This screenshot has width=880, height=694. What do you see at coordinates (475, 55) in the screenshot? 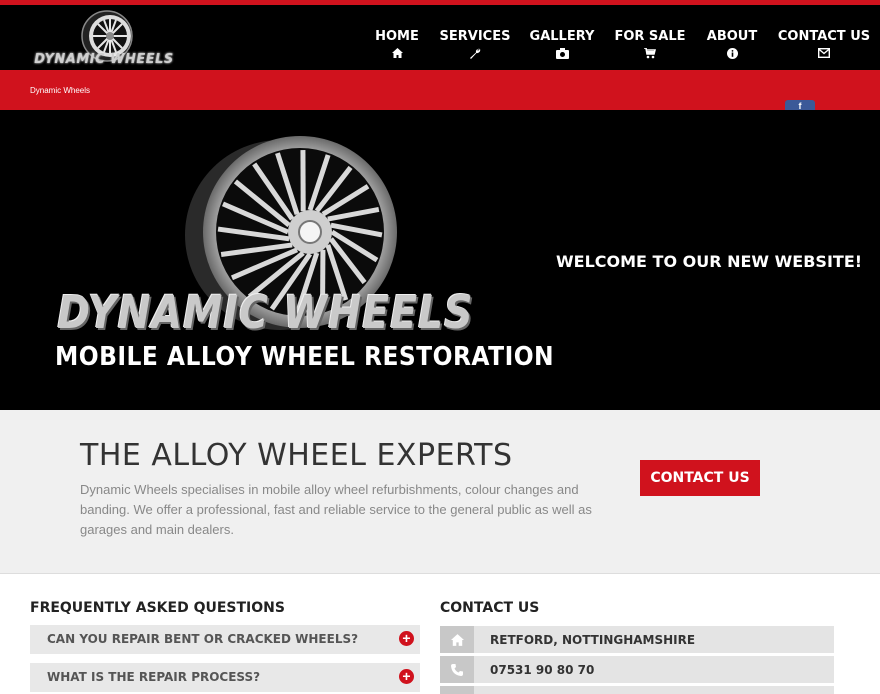
I see `wrench-icon` at bounding box center [475, 55].